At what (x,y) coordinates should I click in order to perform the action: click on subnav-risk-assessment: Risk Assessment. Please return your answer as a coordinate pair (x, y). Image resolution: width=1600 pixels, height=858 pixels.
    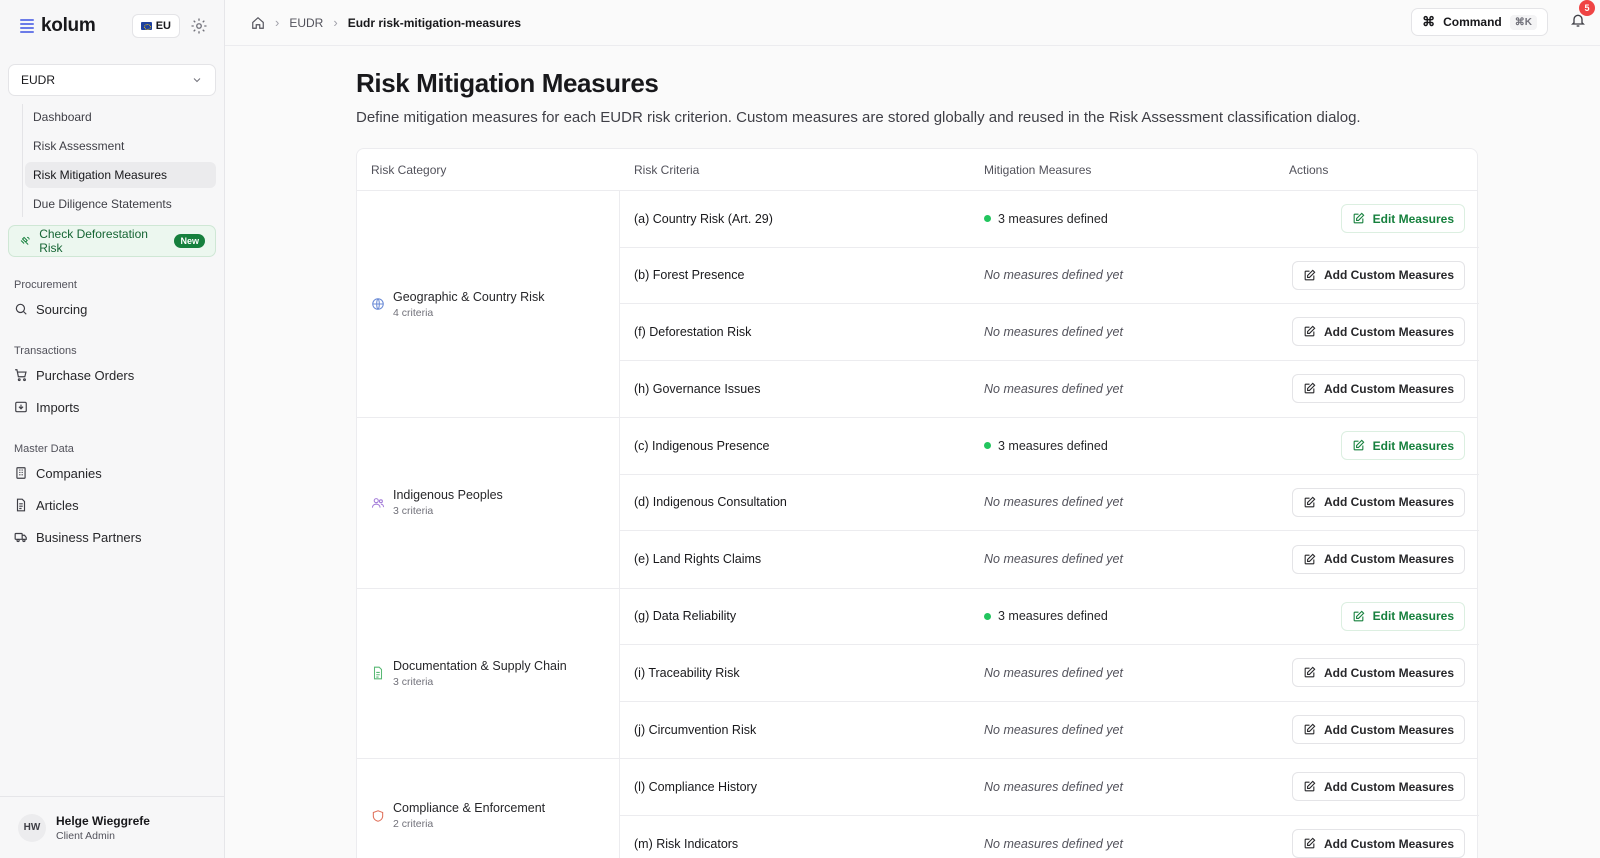
    Looking at the image, I should click on (120, 146).